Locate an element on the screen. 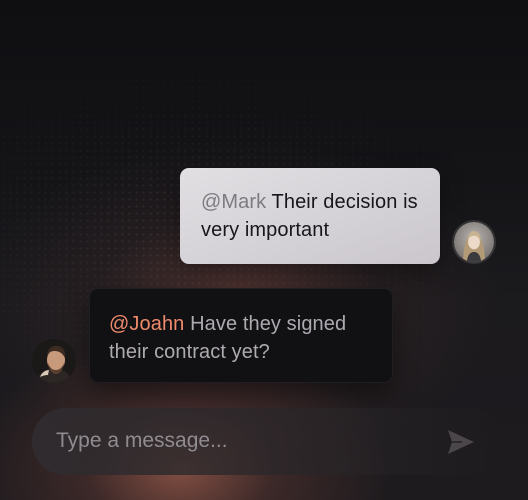  message-bubble-outgoing: @Mark Their decision is very important is located at coordinates (310, 216).